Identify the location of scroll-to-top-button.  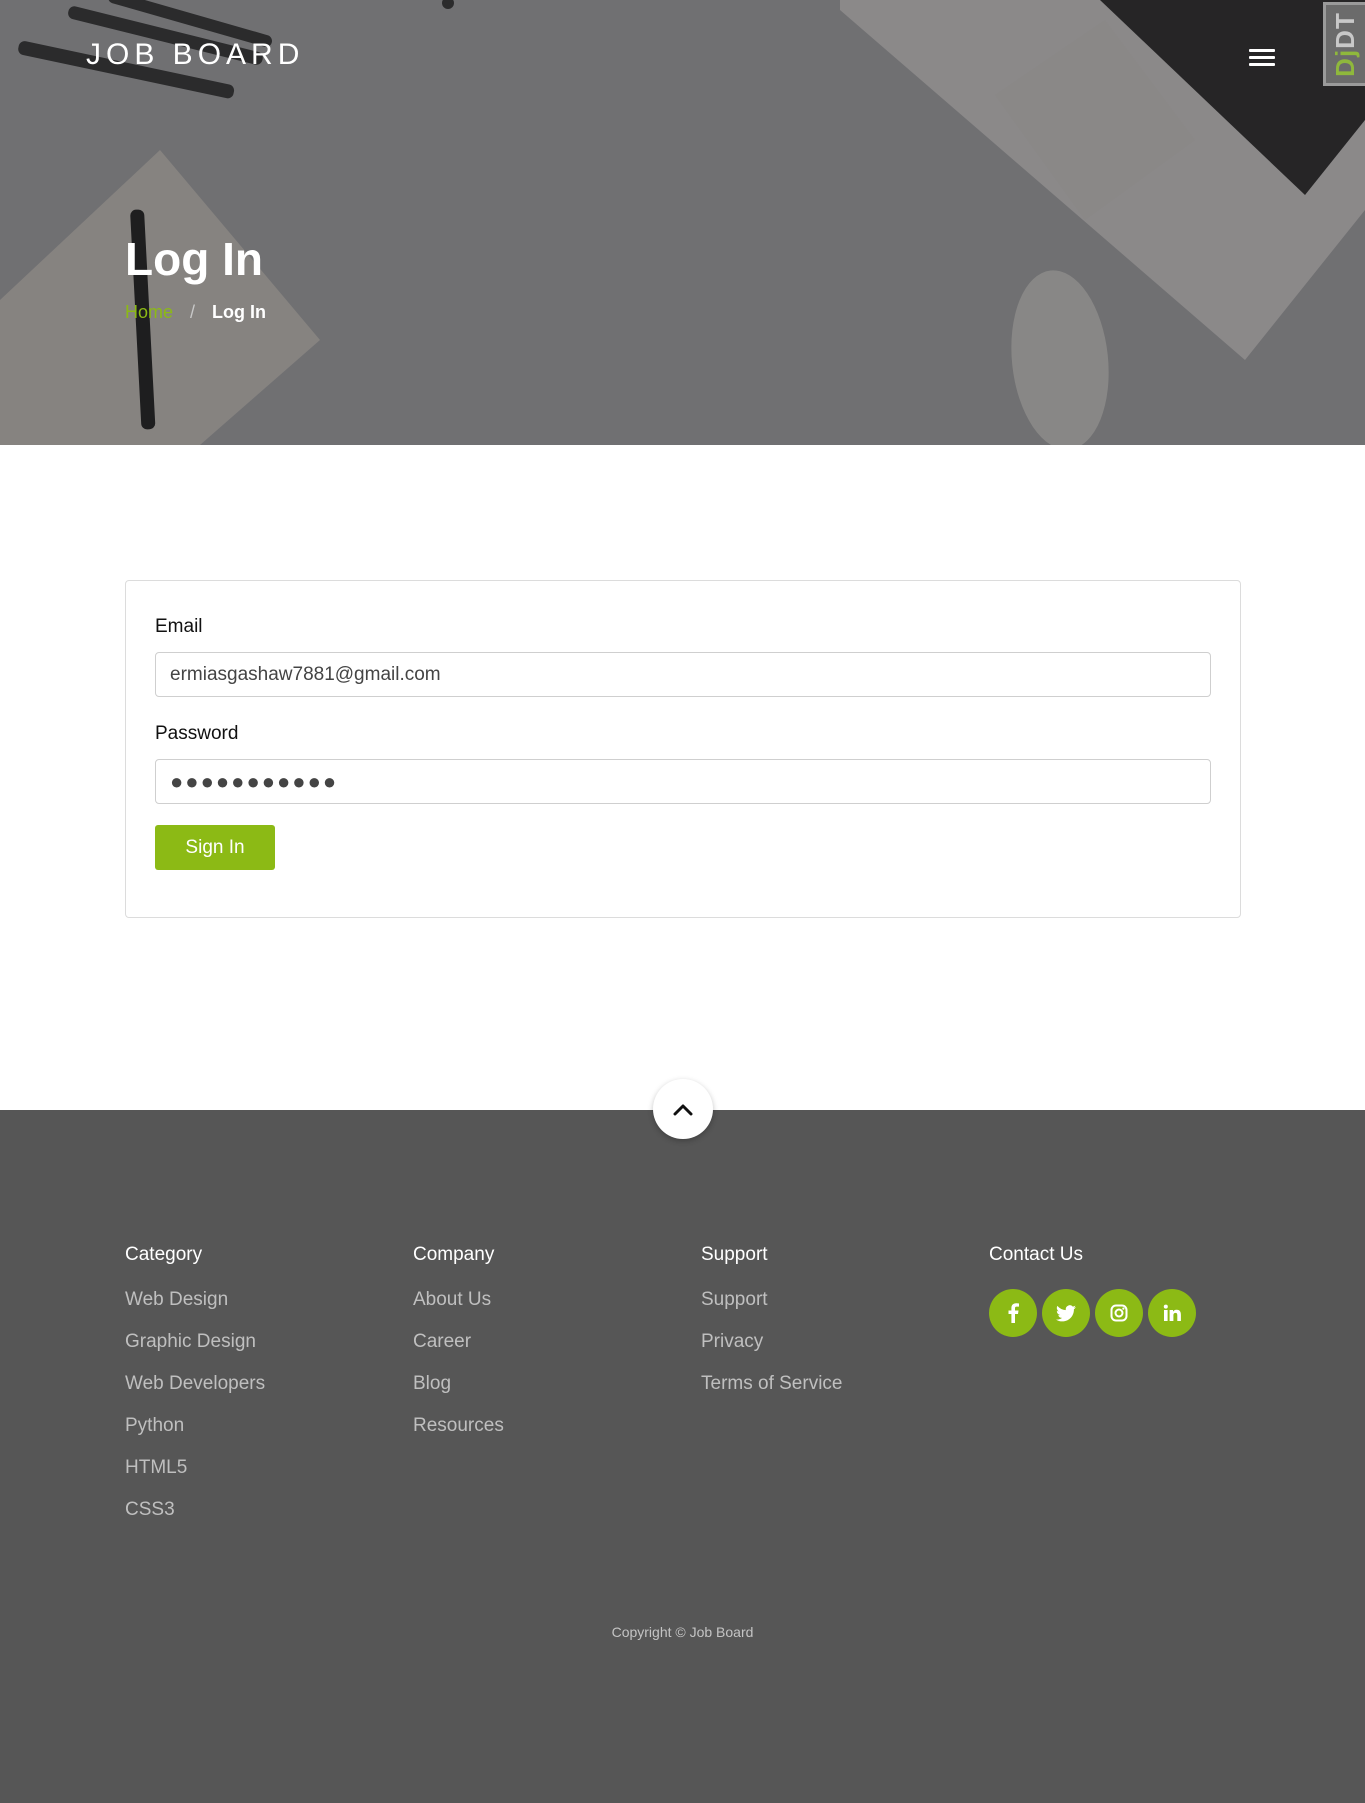
(683, 1109).